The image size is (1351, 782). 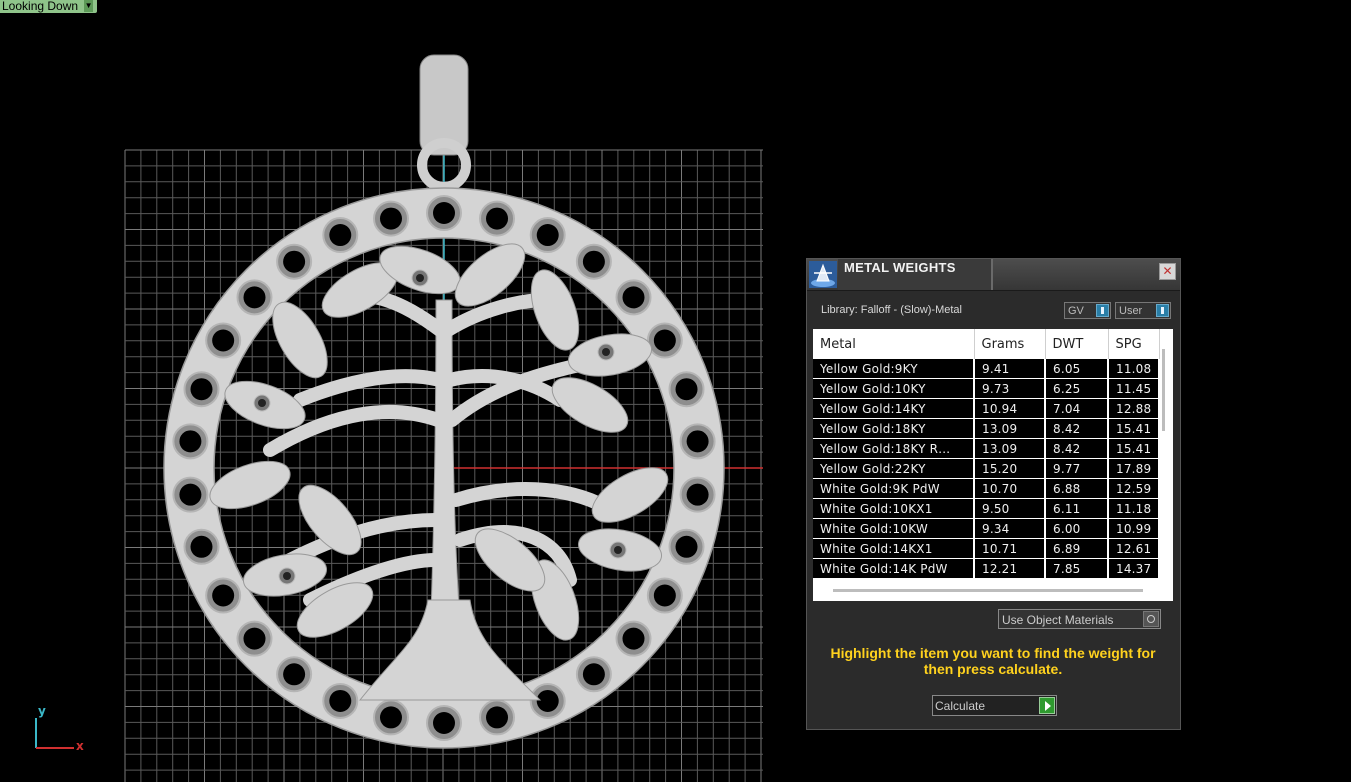 What do you see at coordinates (894, 508) in the screenshot?
I see `cell-metal: White Gold:10KX1` at bounding box center [894, 508].